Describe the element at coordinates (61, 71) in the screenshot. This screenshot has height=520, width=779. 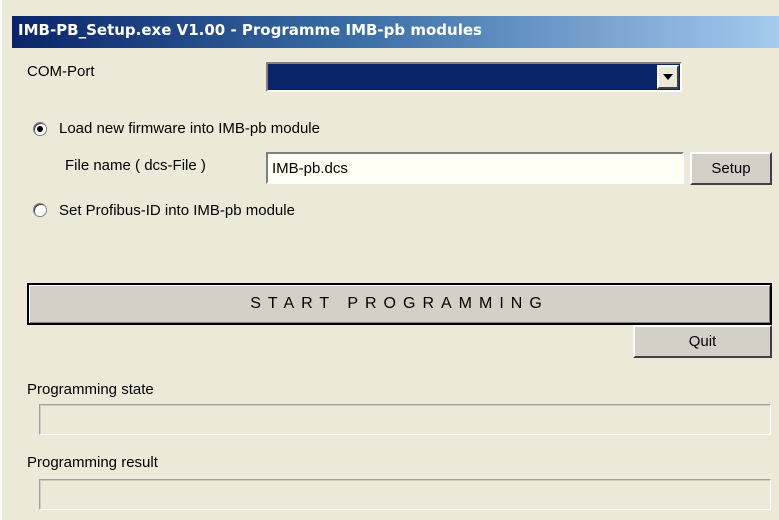
I see `com-port-label: COM-Port` at that location.